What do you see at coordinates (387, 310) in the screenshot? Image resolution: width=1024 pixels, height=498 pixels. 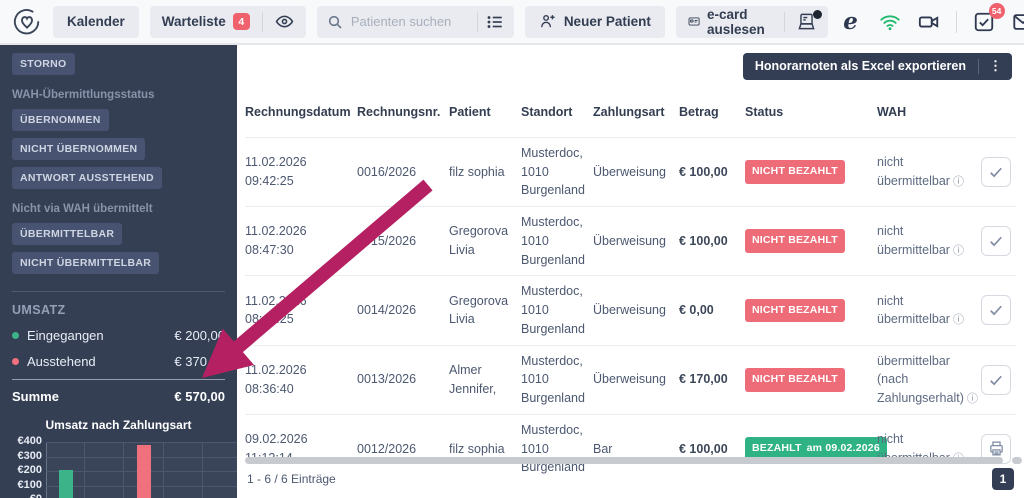 I see `cell-rechnungsnr: 0014/2026` at bounding box center [387, 310].